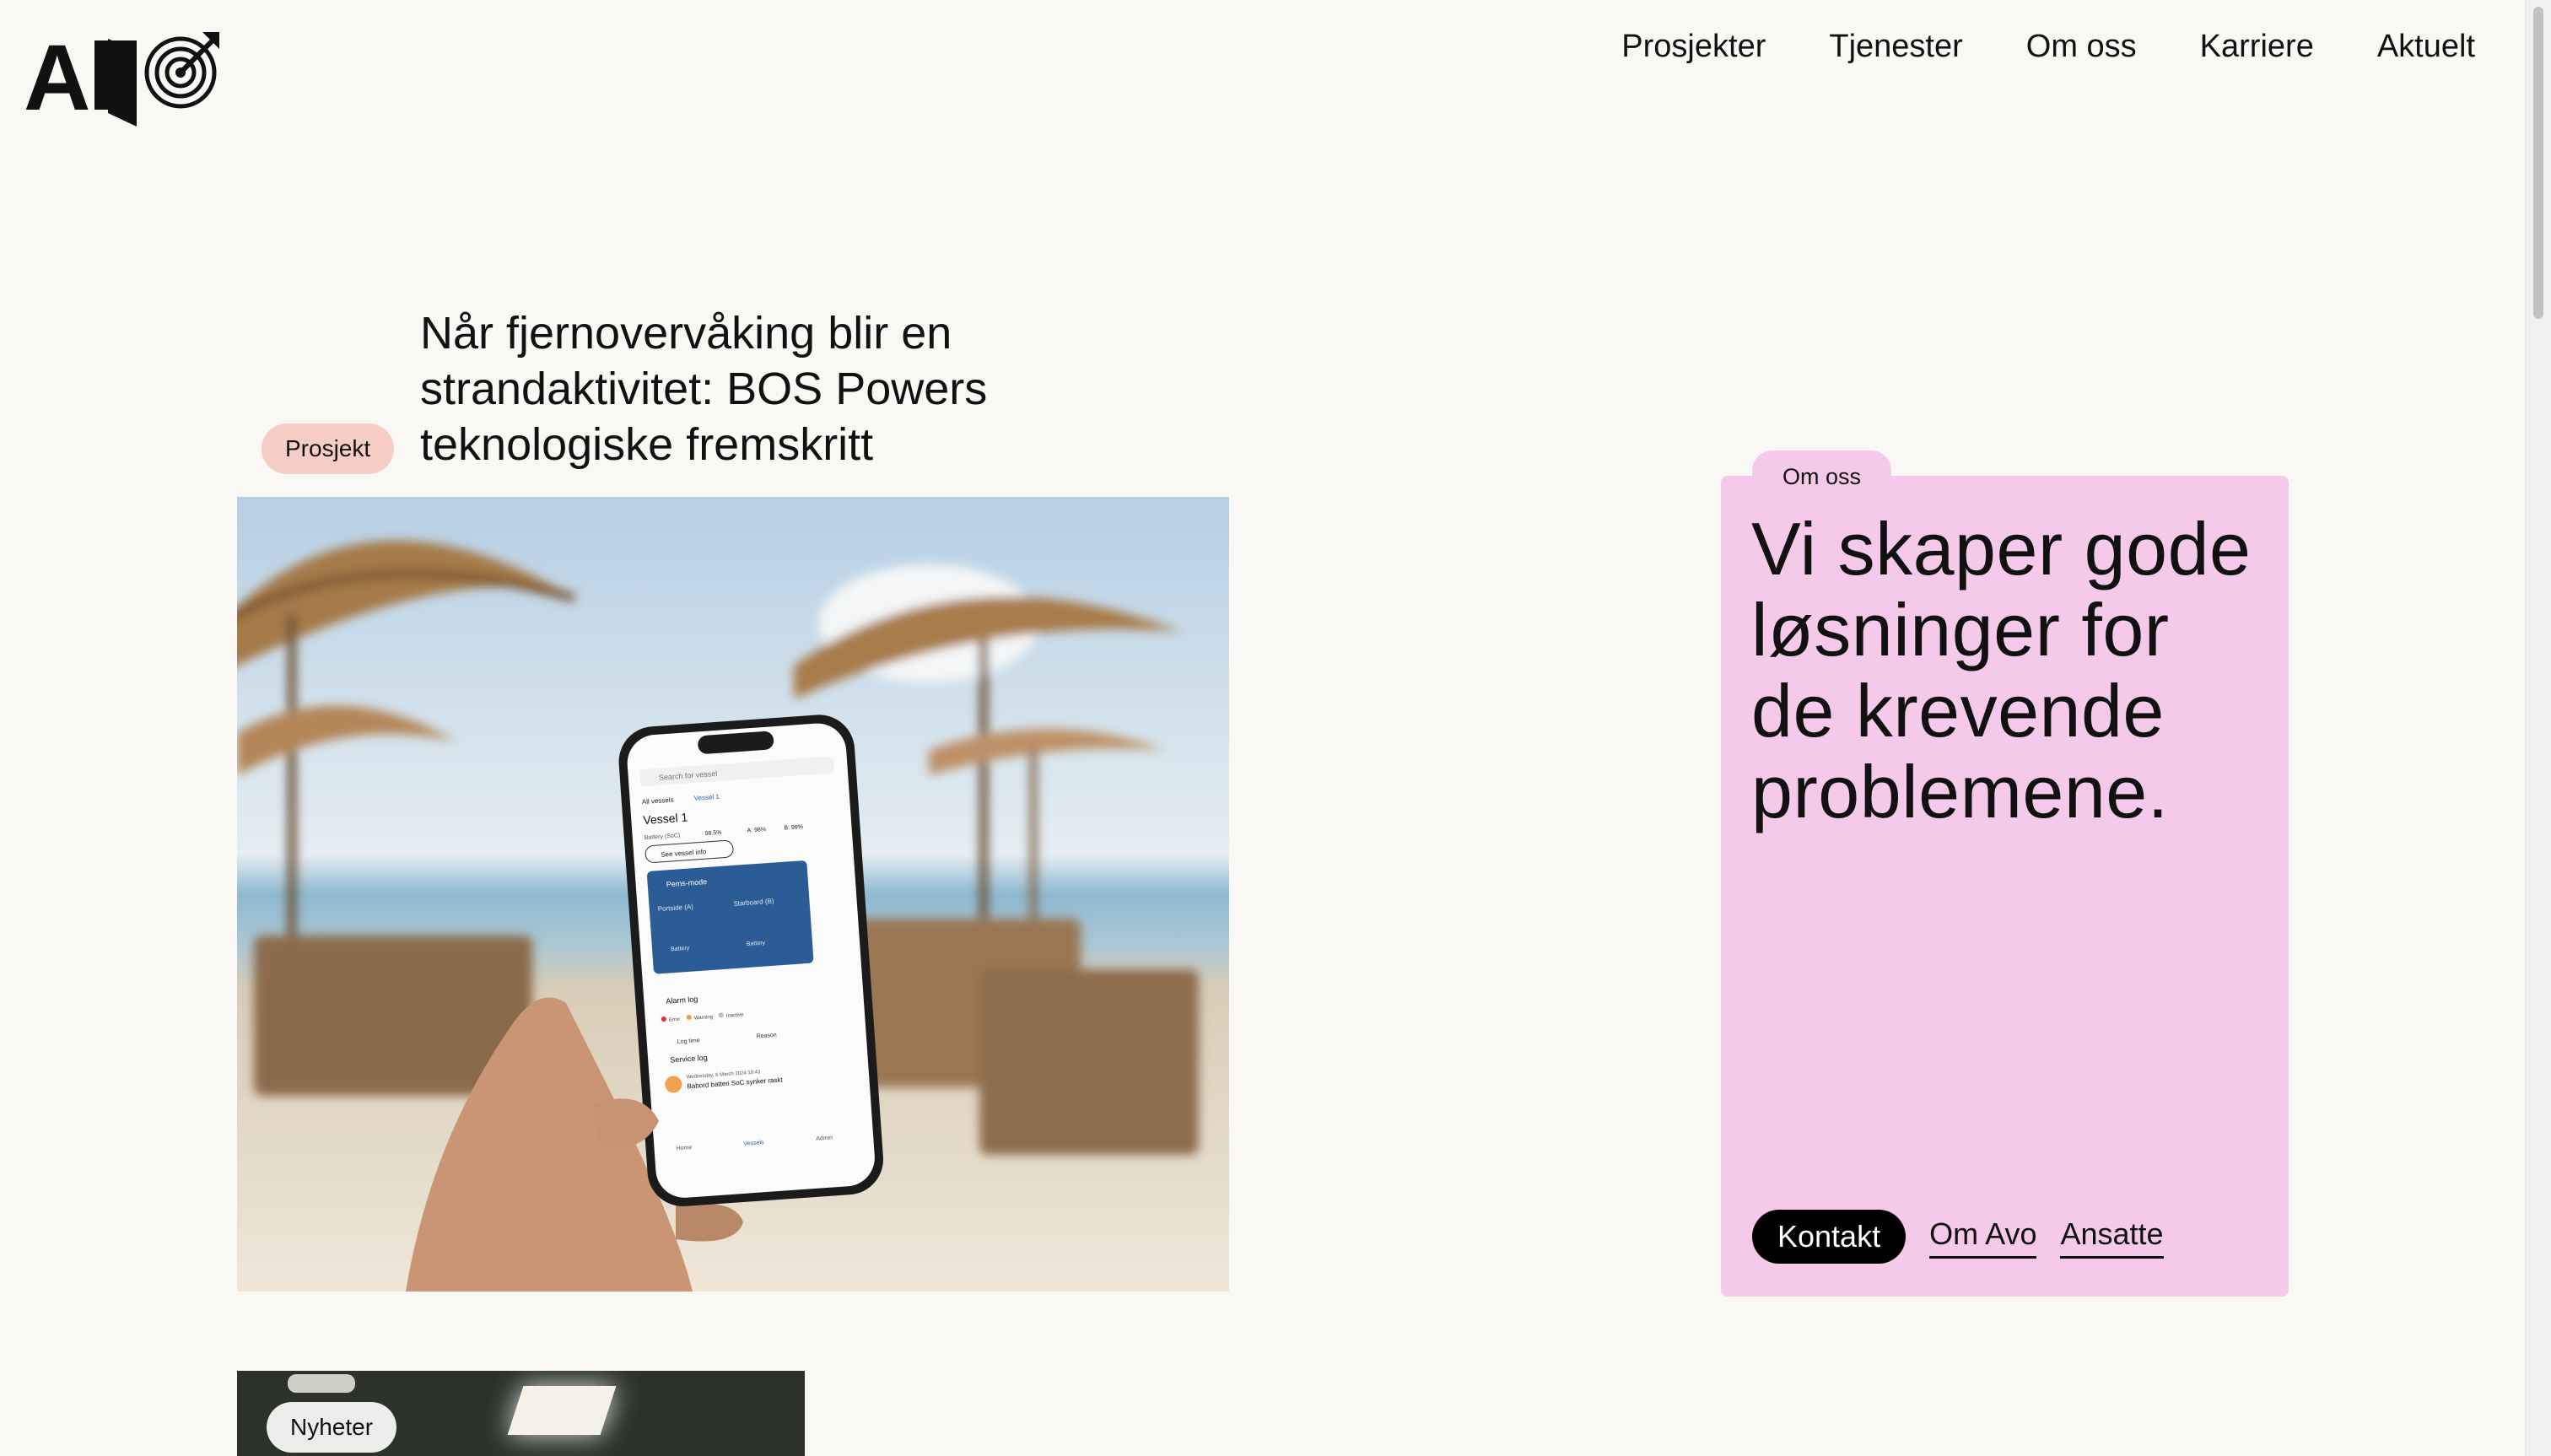 This screenshot has width=2551, height=1456. What do you see at coordinates (57, 79) in the screenshot?
I see `svg-text: A` at bounding box center [57, 79].